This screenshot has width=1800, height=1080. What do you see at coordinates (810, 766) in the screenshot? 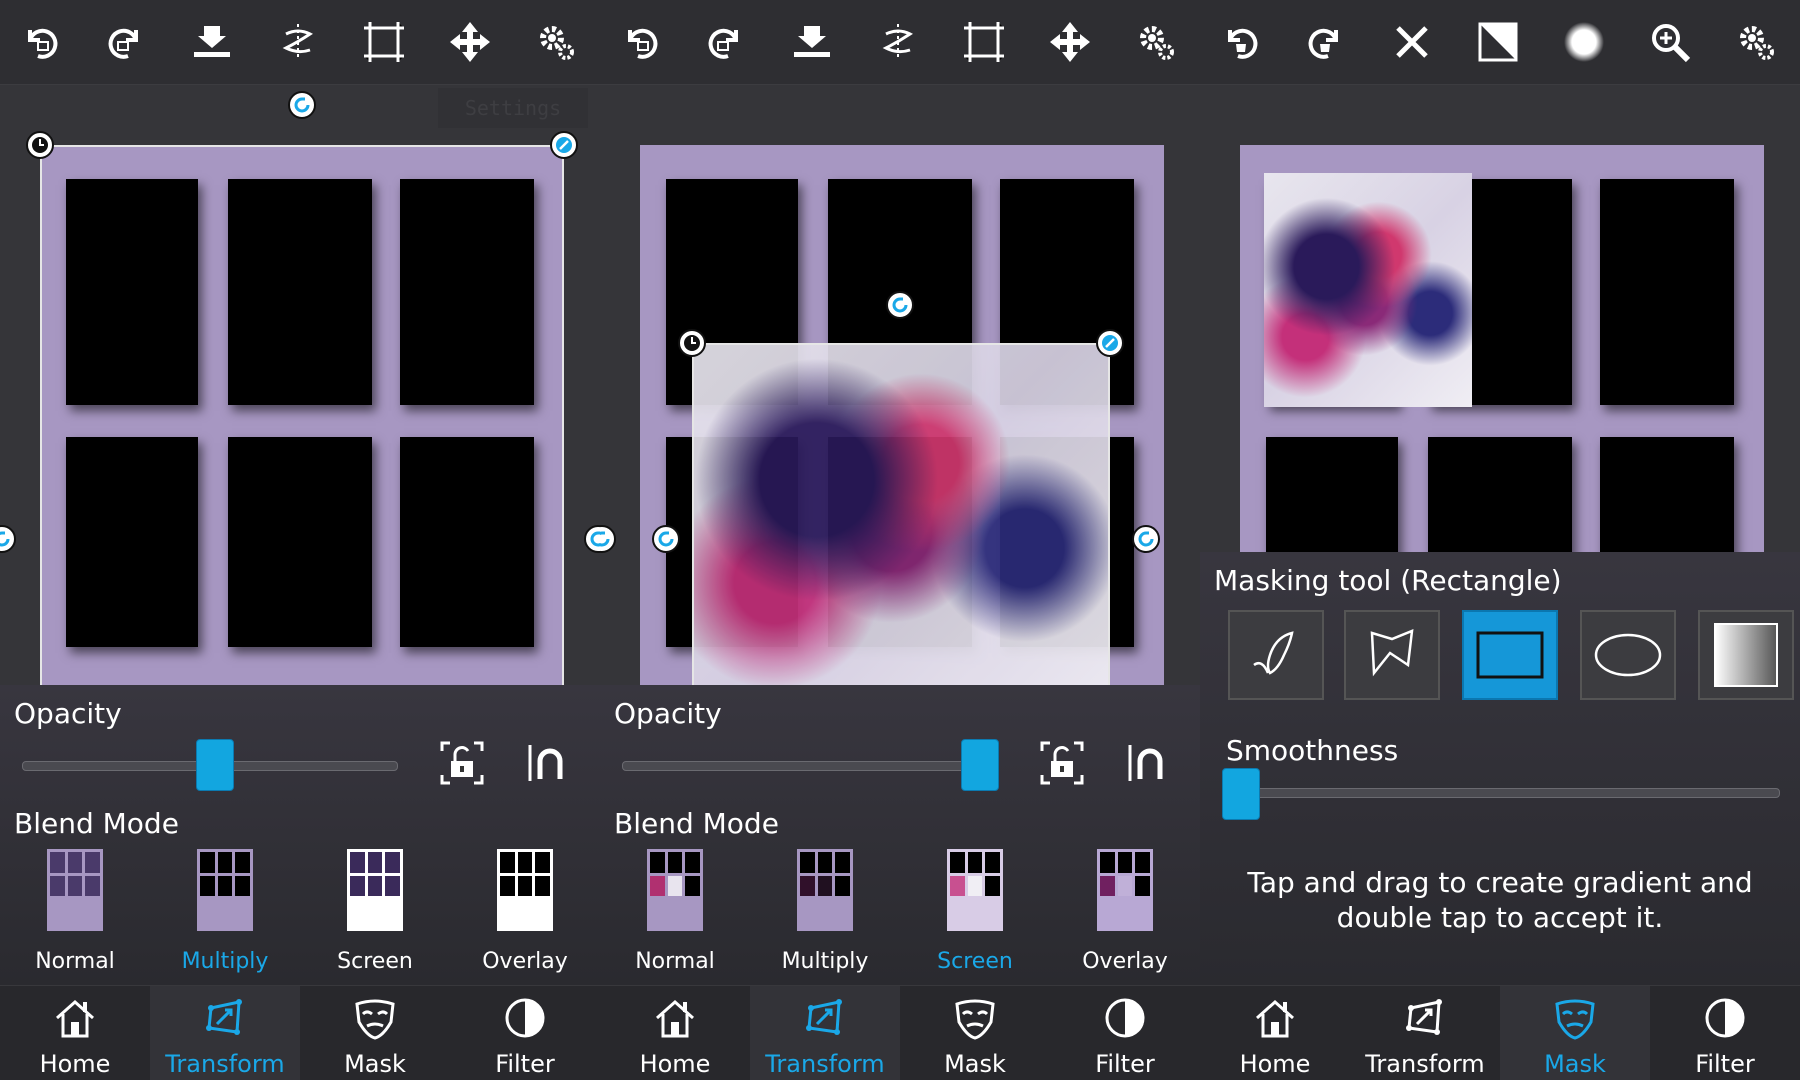
I see `opacity-slider-track` at bounding box center [810, 766].